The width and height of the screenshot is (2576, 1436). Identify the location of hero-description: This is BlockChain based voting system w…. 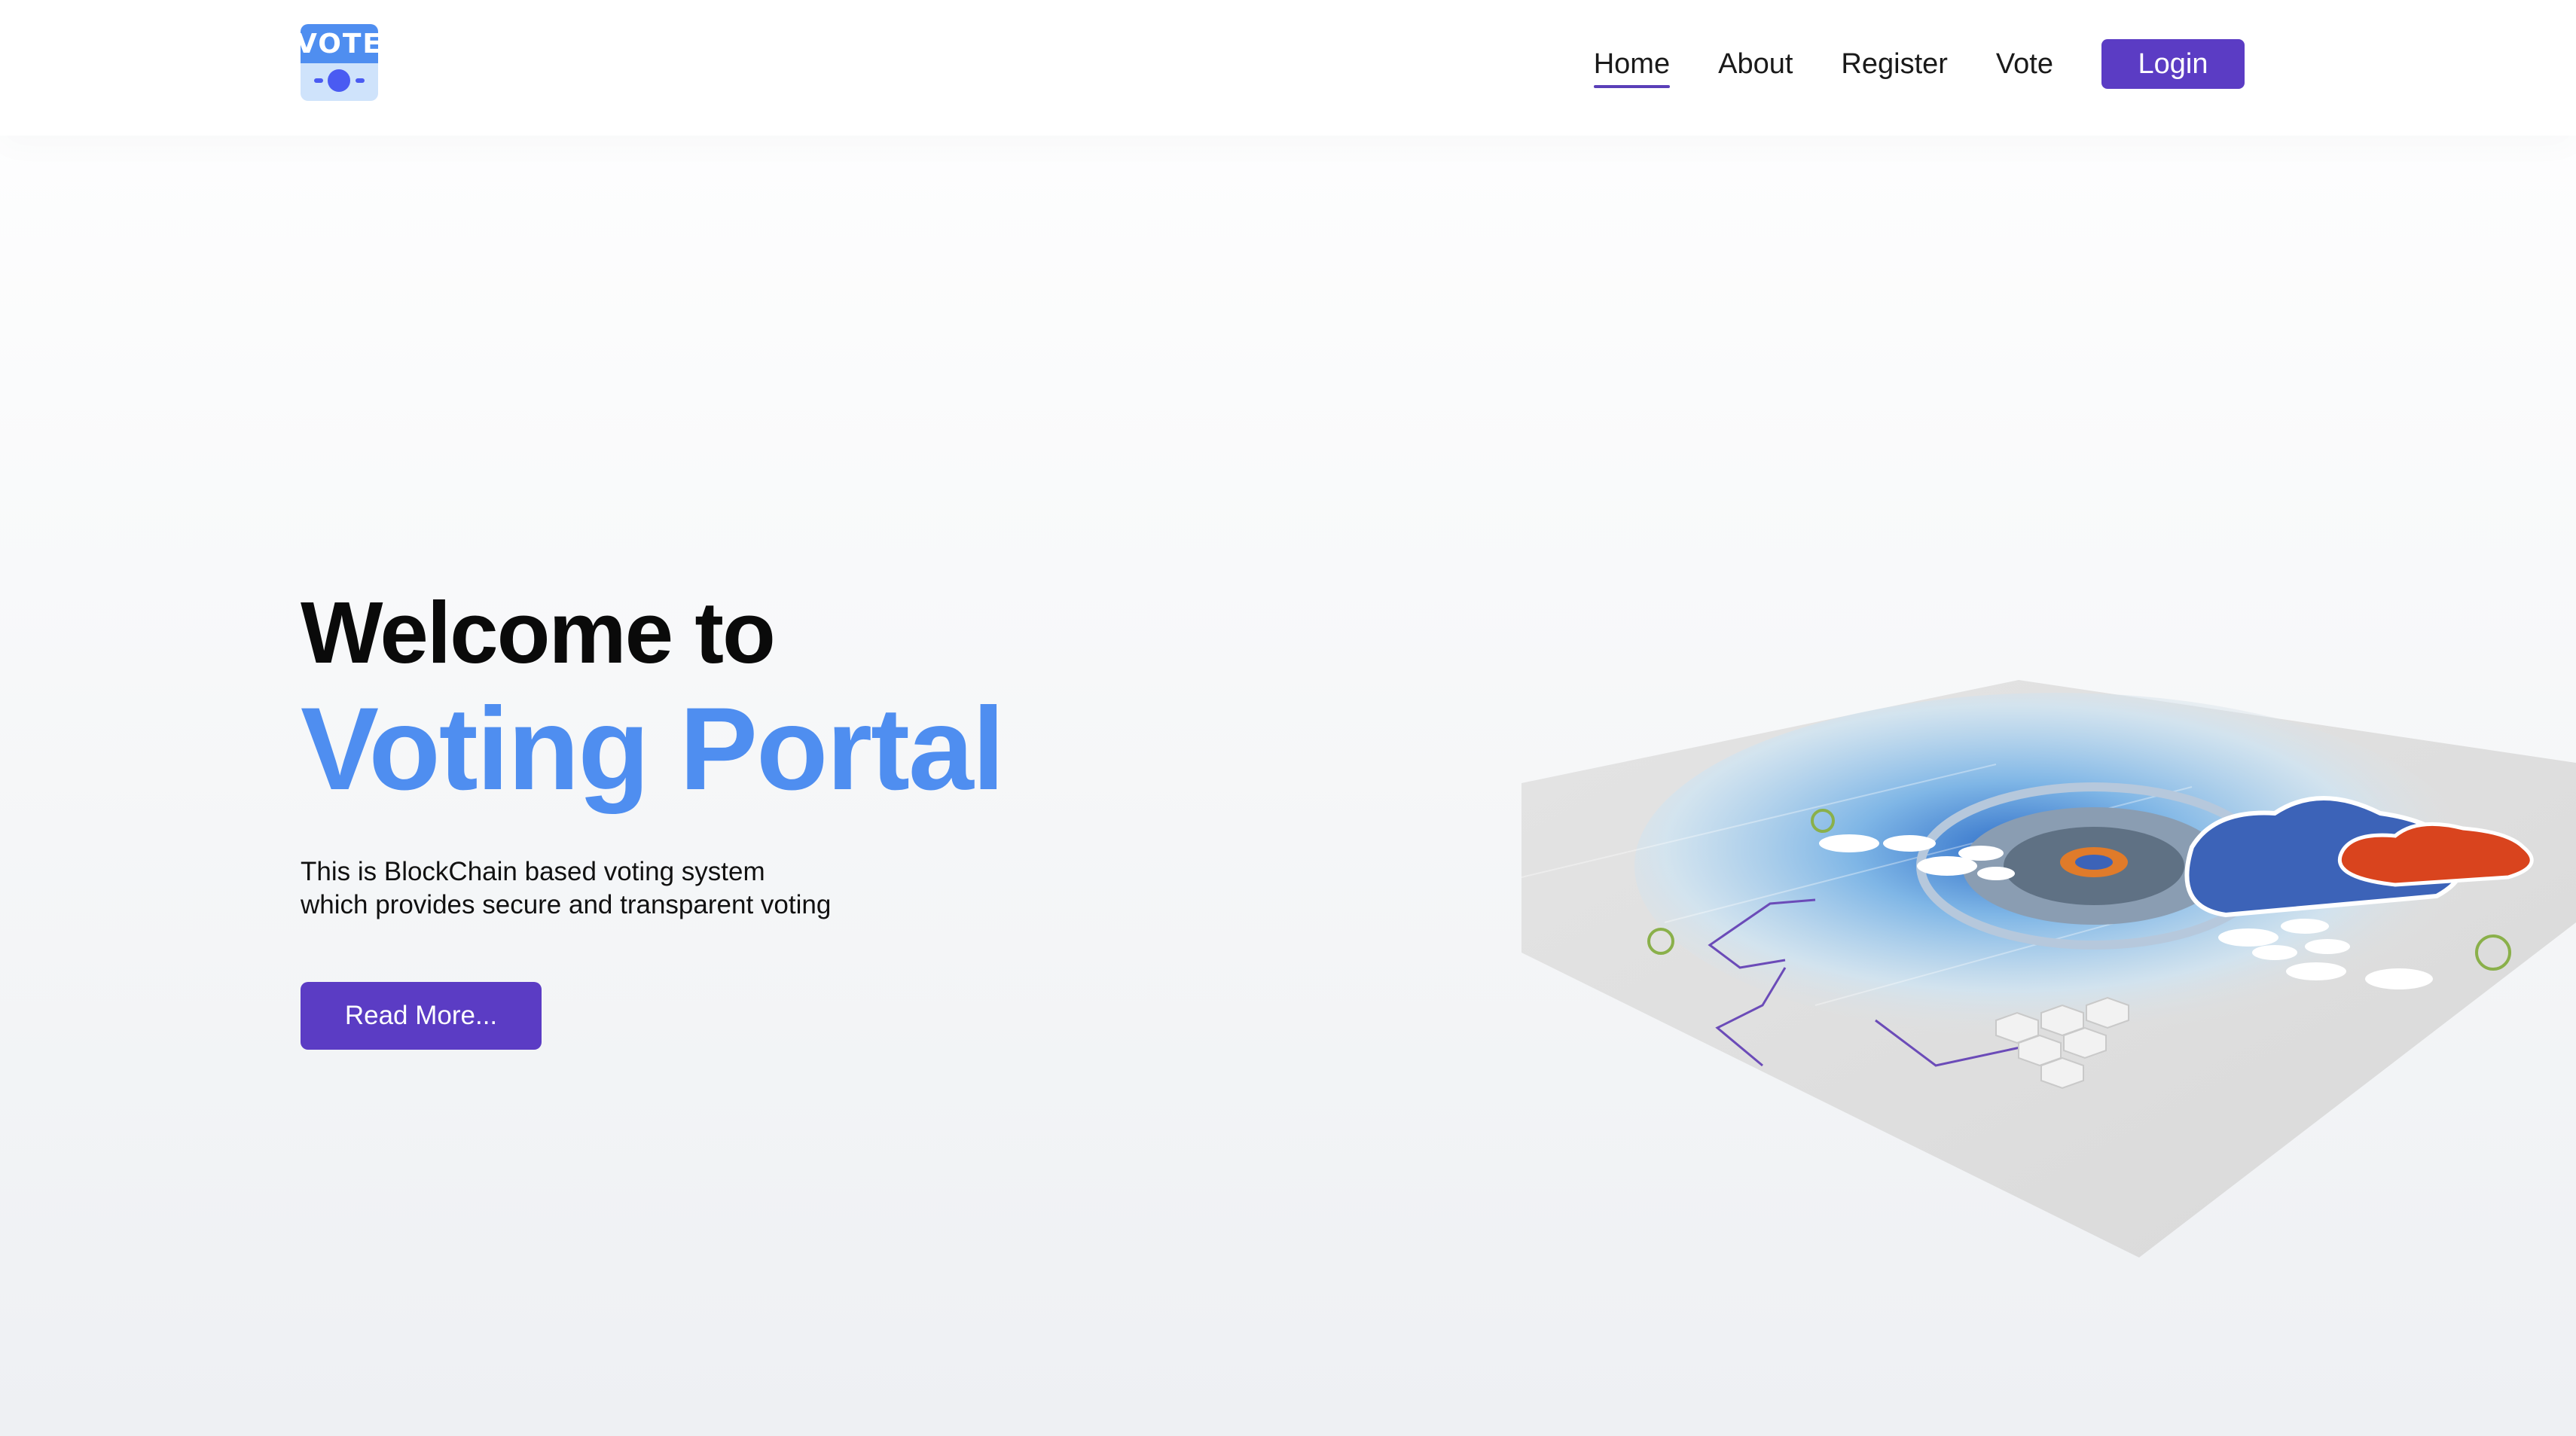
(652, 889).